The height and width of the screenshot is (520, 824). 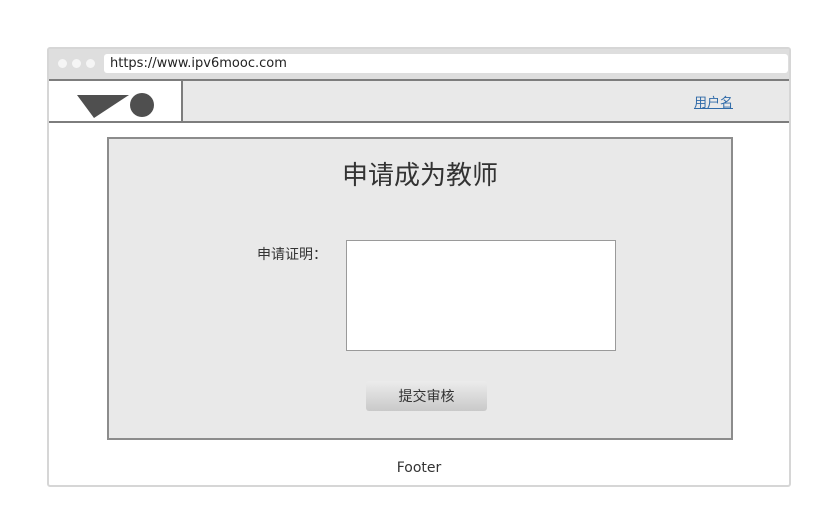 I want to click on username-link: 用户名, so click(x=713, y=101).